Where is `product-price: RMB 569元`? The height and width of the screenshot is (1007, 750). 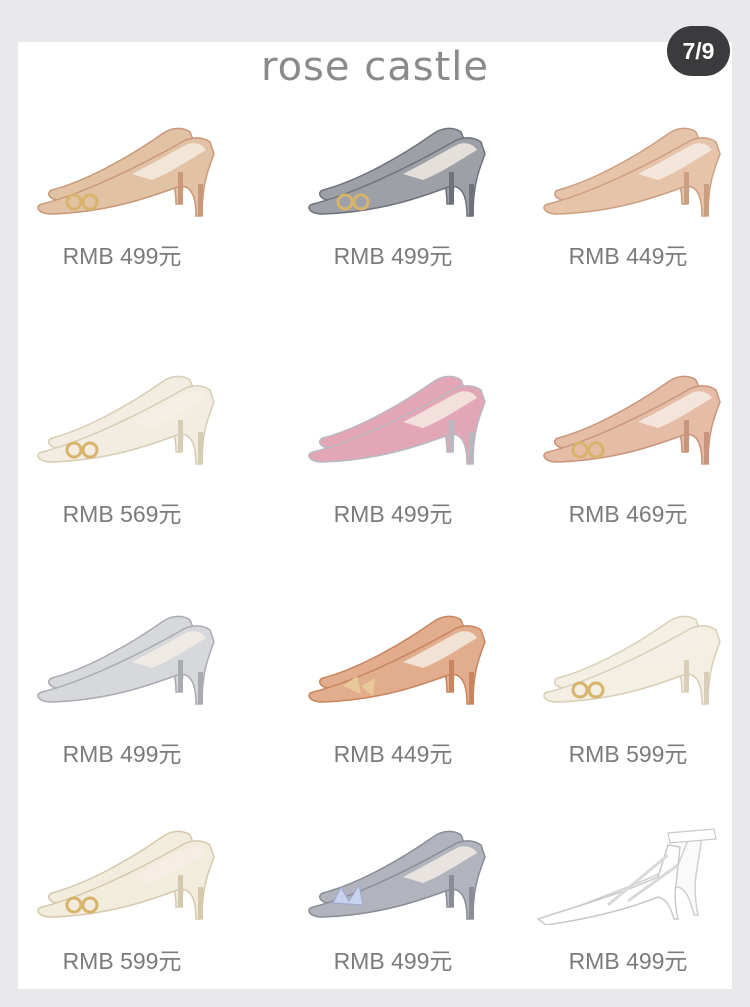 product-price: RMB 569元 is located at coordinates (122, 514).